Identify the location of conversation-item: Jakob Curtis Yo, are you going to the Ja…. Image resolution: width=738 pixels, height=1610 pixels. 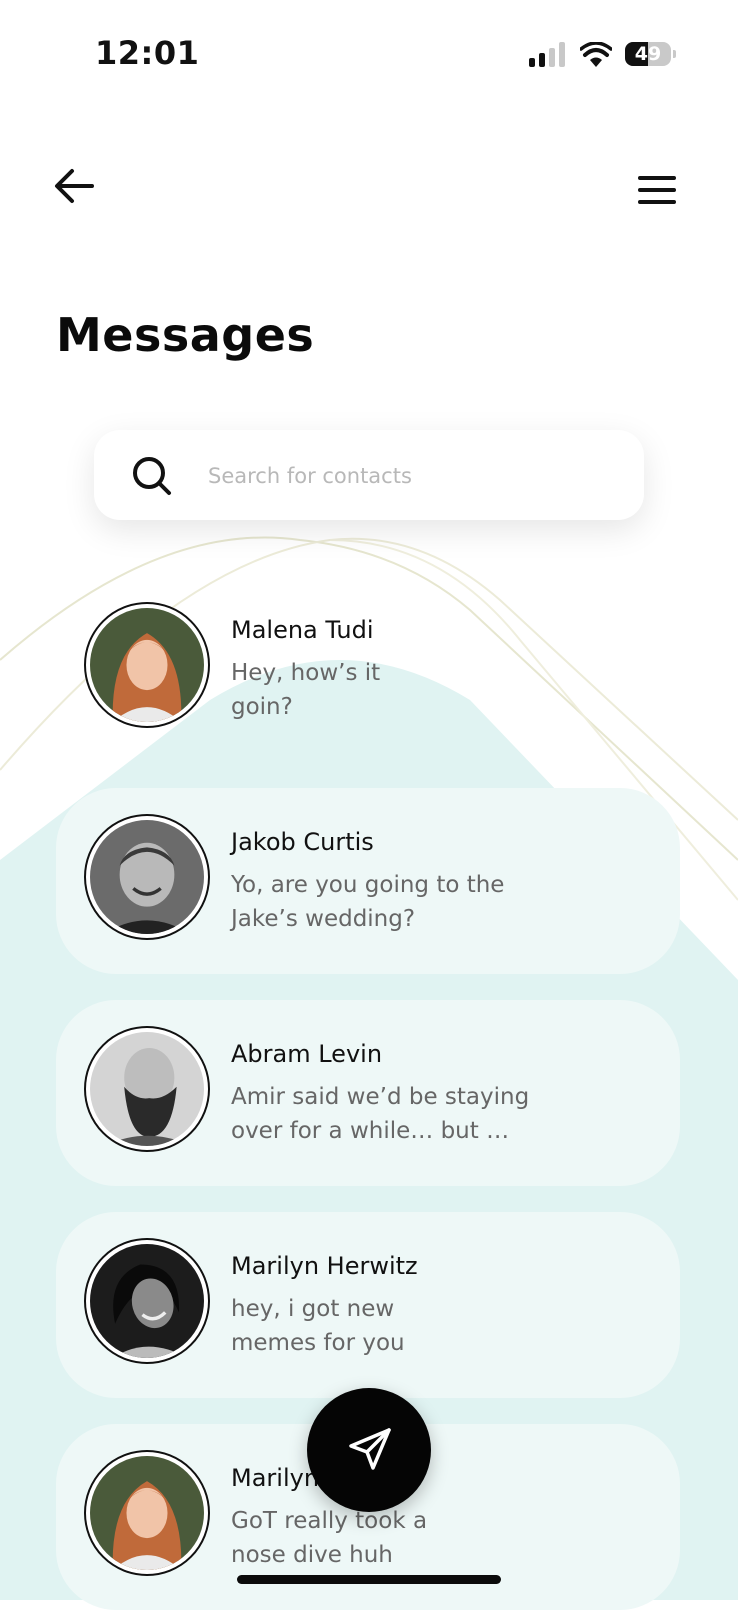
(368, 881).